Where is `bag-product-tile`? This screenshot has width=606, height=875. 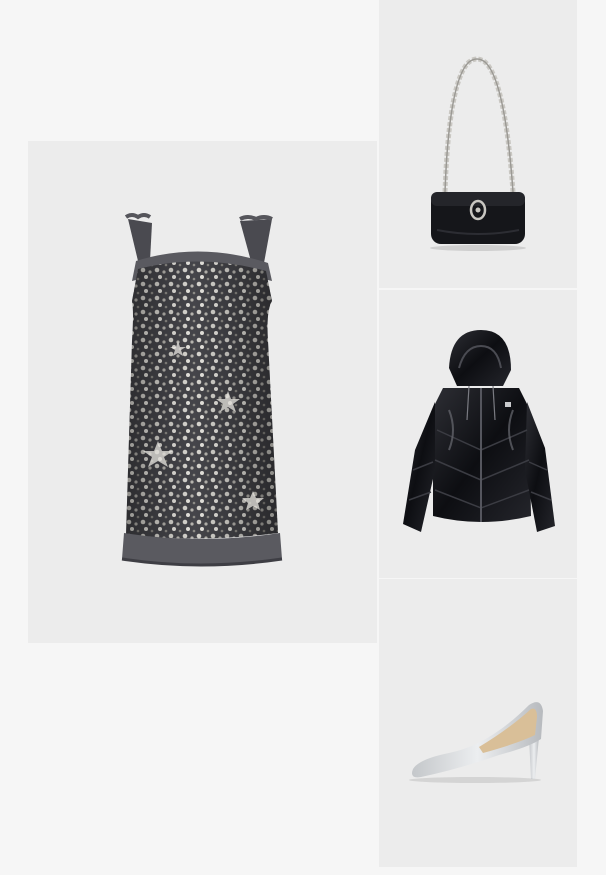
bag-product-tile is located at coordinates (478, 144).